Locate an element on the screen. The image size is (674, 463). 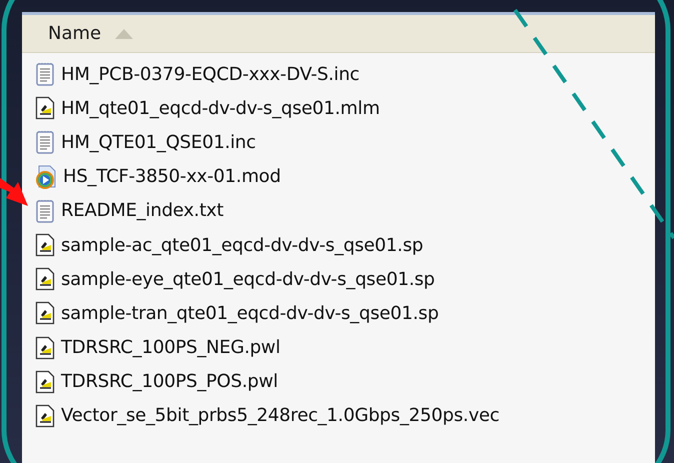
file-name: README_index.txt is located at coordinates (142, 211).